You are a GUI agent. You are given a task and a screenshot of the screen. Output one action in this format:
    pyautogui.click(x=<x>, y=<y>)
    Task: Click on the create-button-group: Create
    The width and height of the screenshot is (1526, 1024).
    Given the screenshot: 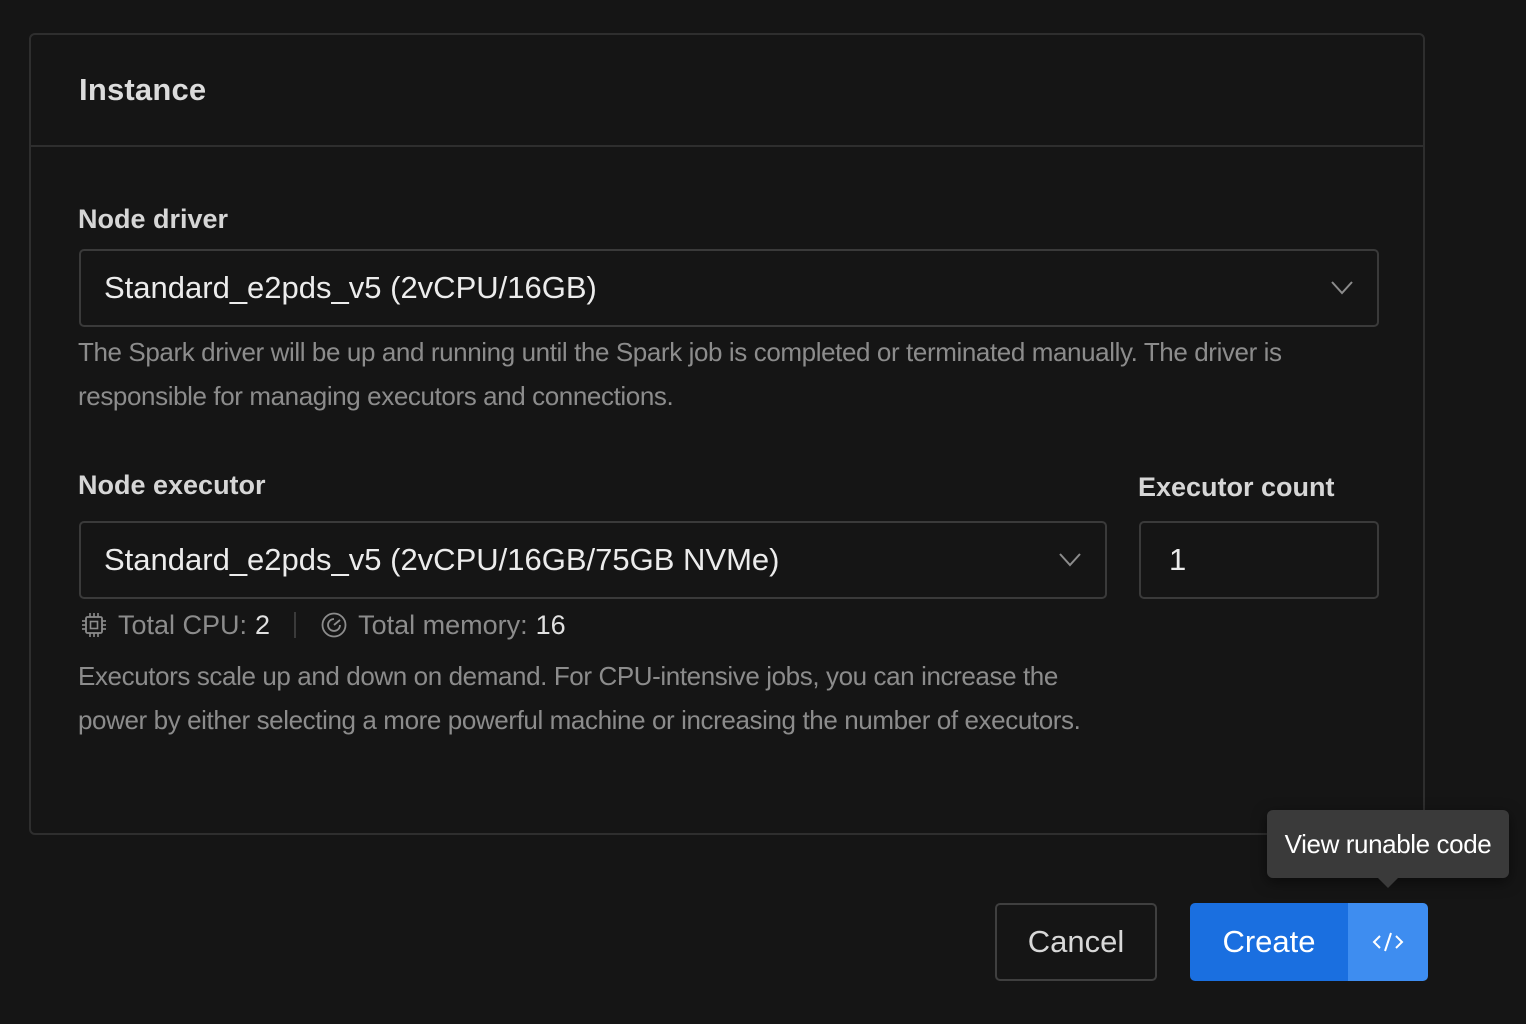 What is the action you would take?
    pyautogui.click(x=1309, y=942)
    